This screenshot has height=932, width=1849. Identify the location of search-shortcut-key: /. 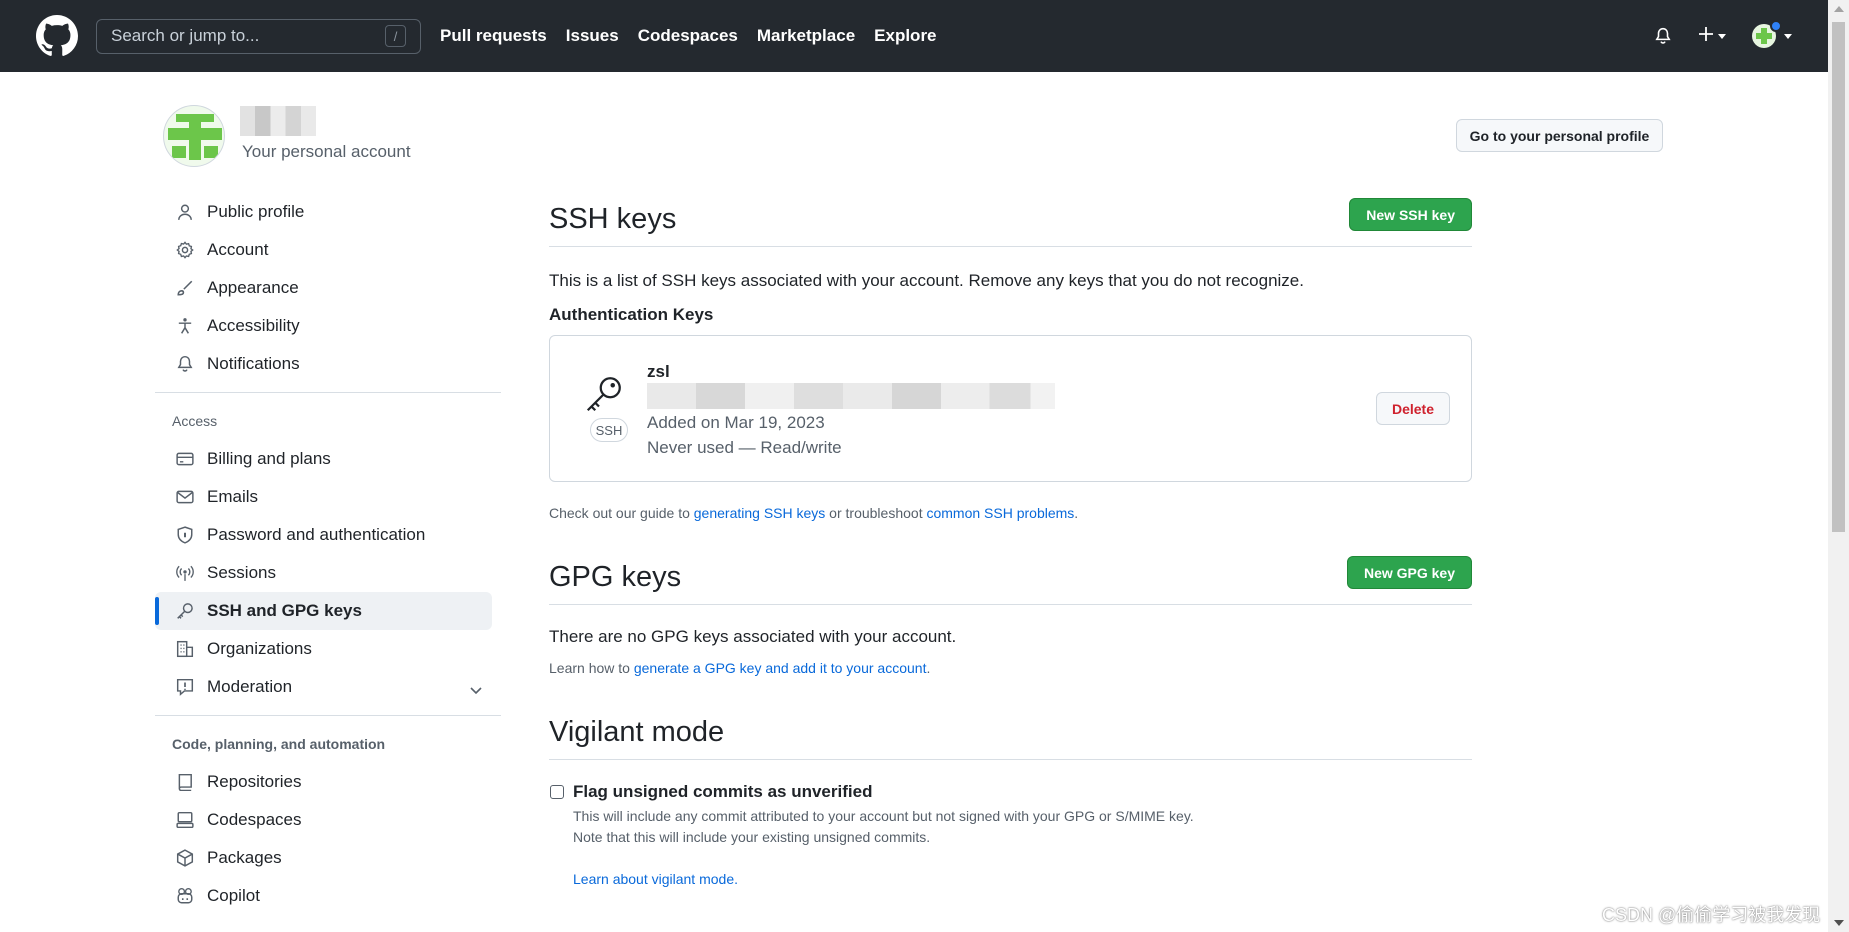
(395, 36).